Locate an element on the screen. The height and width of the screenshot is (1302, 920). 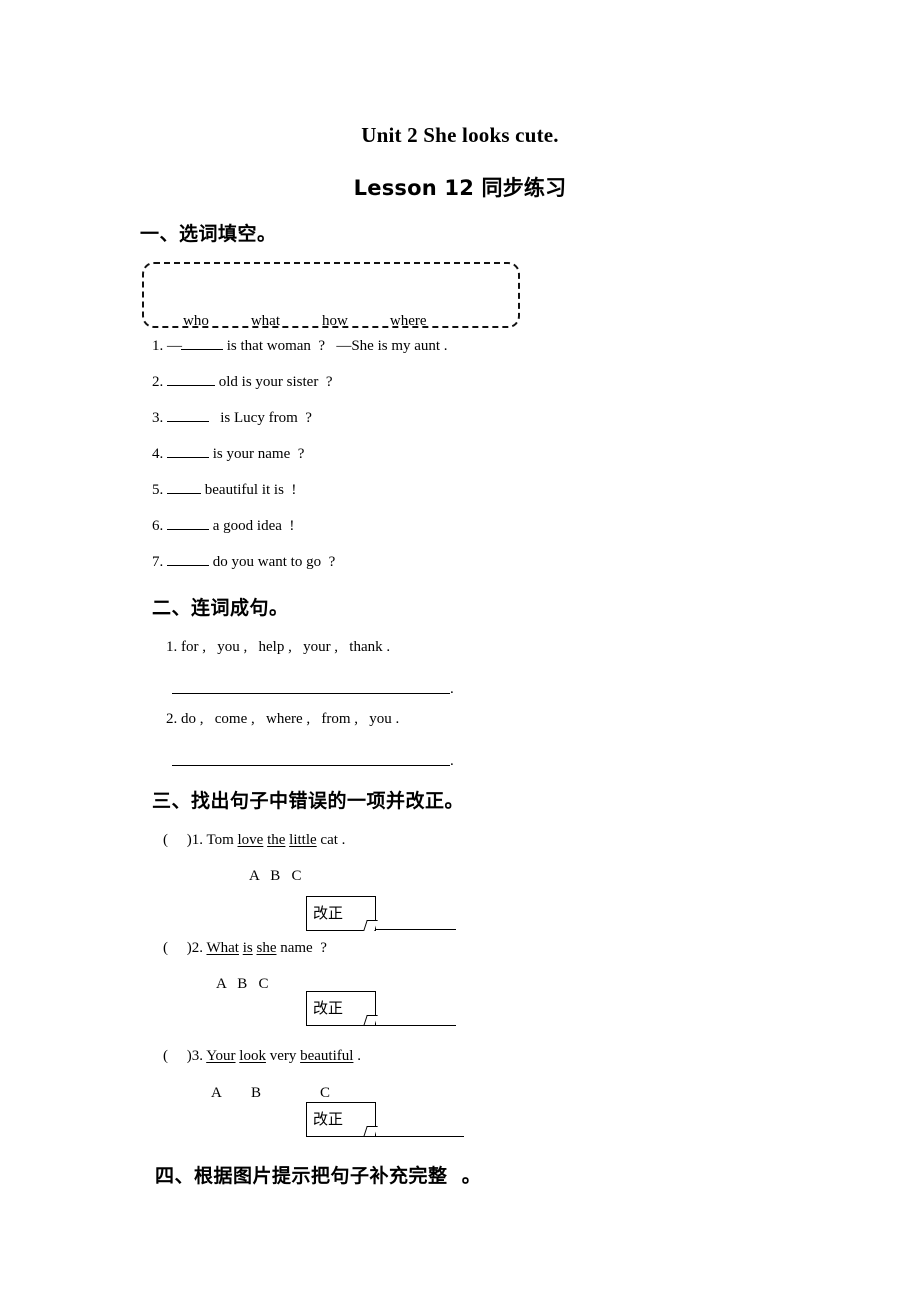
fill-blank-item-7: 7. do you want to go ? is located at coordinates (243, 562).